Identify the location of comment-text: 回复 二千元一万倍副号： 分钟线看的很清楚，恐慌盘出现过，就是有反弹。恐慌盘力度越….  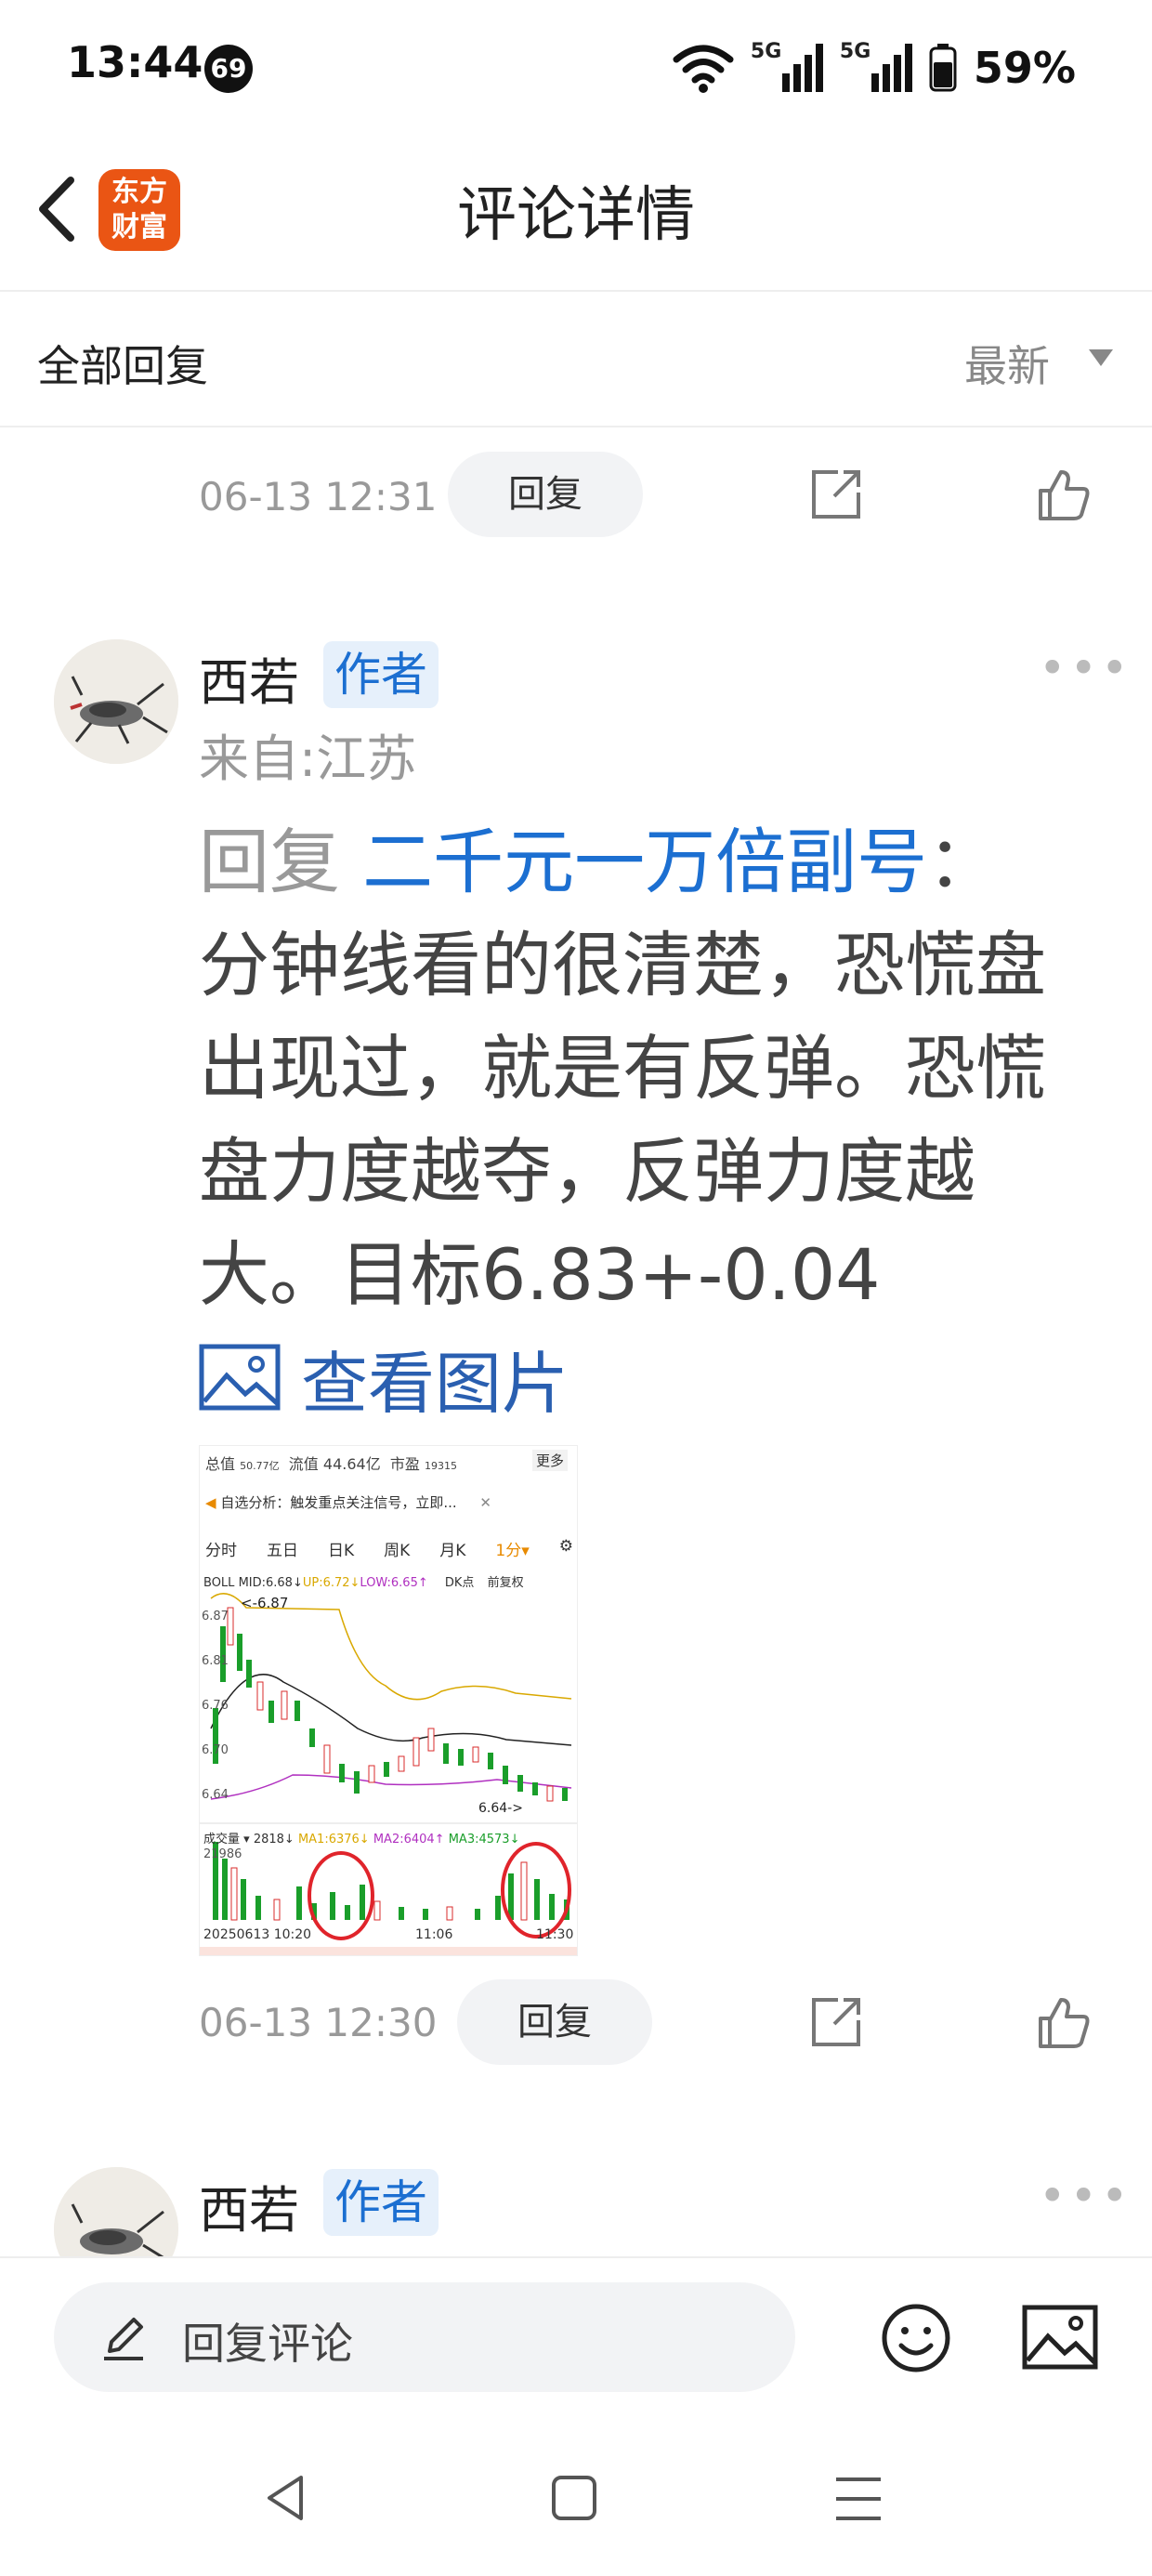
(626, 1068).